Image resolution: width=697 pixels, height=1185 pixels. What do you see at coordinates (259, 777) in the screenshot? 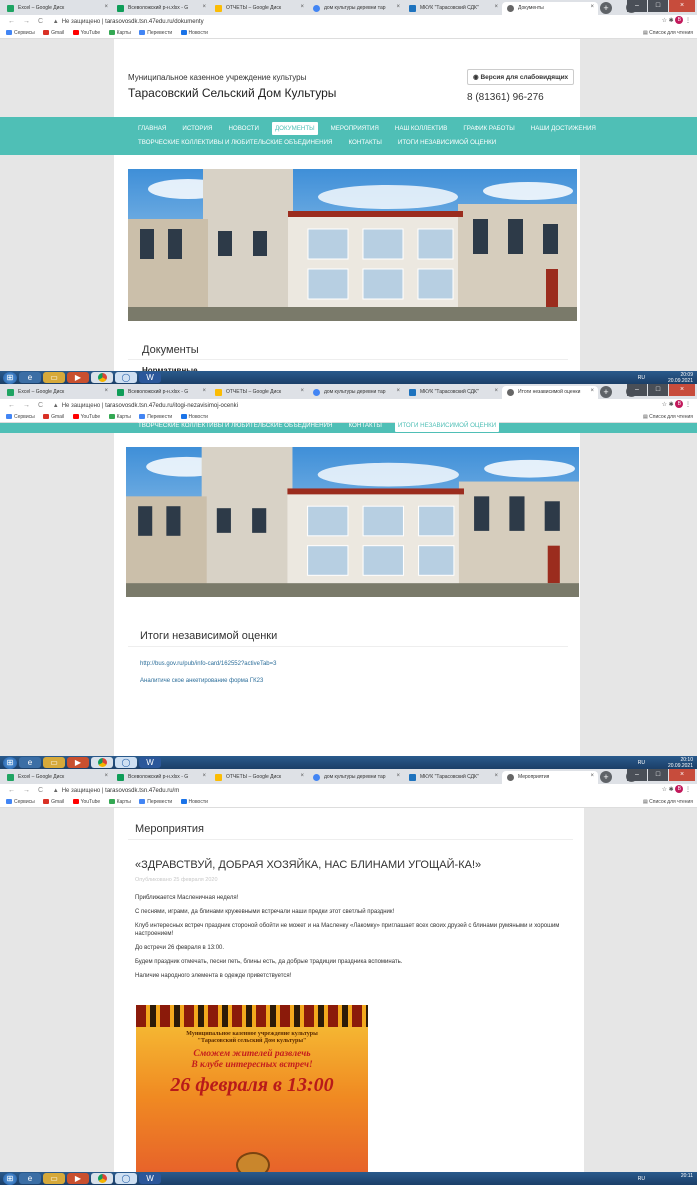
I see `tab-reports: ОТЧЕТЫ – Google Диск ×` at bounding box center [259, 777].